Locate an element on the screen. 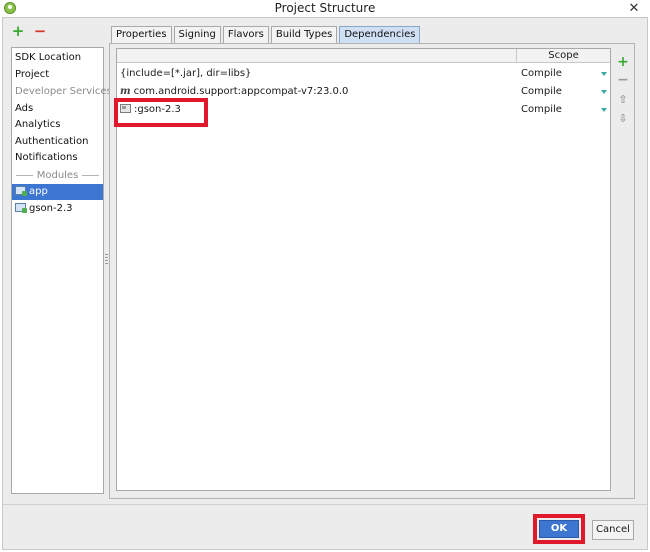 Image resolution: width=650 pixels, height=552 pixels. gson-dependency-highlight is located at coordinates (161, 112).